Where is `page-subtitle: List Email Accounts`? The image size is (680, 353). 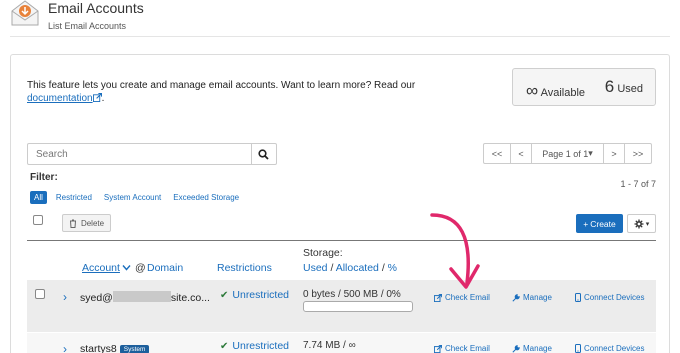
page-subtitle: List Email Accounts is located at coordinates (87, 26).